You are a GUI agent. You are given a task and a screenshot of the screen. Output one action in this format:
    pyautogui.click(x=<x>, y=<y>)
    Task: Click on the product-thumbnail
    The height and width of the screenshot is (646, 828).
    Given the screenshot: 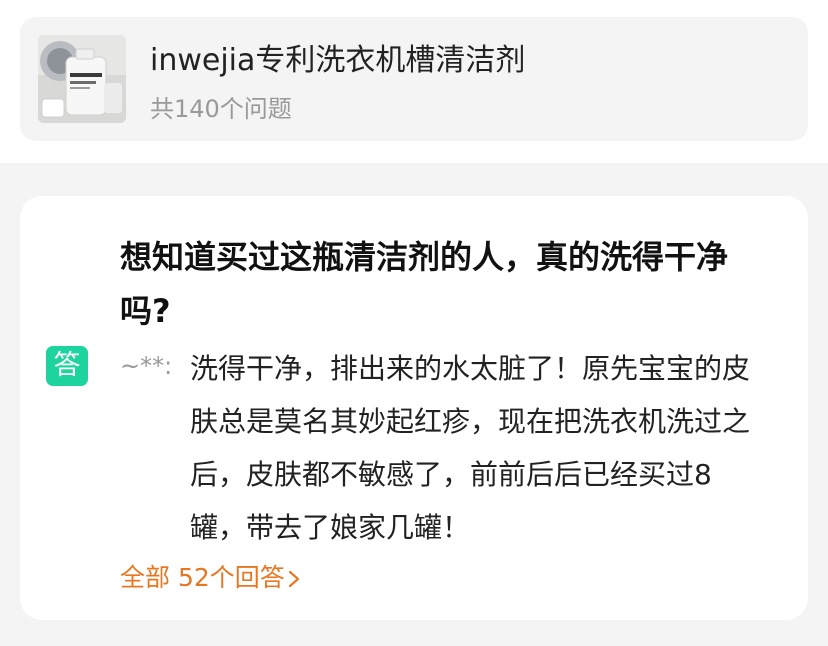 What is the action you would take?
    pyautogui.click(x=82, y=79)
    